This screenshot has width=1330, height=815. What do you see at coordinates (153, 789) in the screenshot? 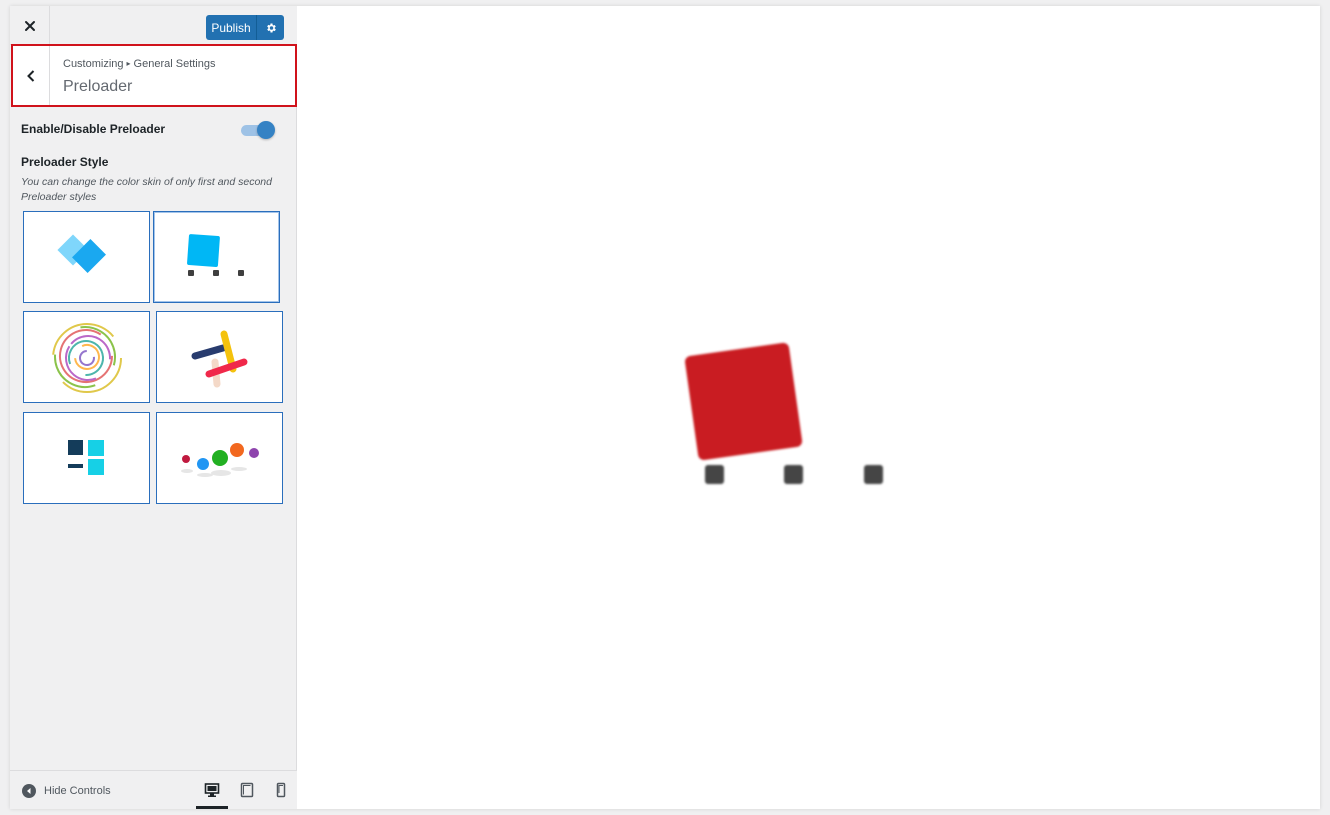
I see `customizer-footer: Hide Controls` at bounding box center [153, 789].